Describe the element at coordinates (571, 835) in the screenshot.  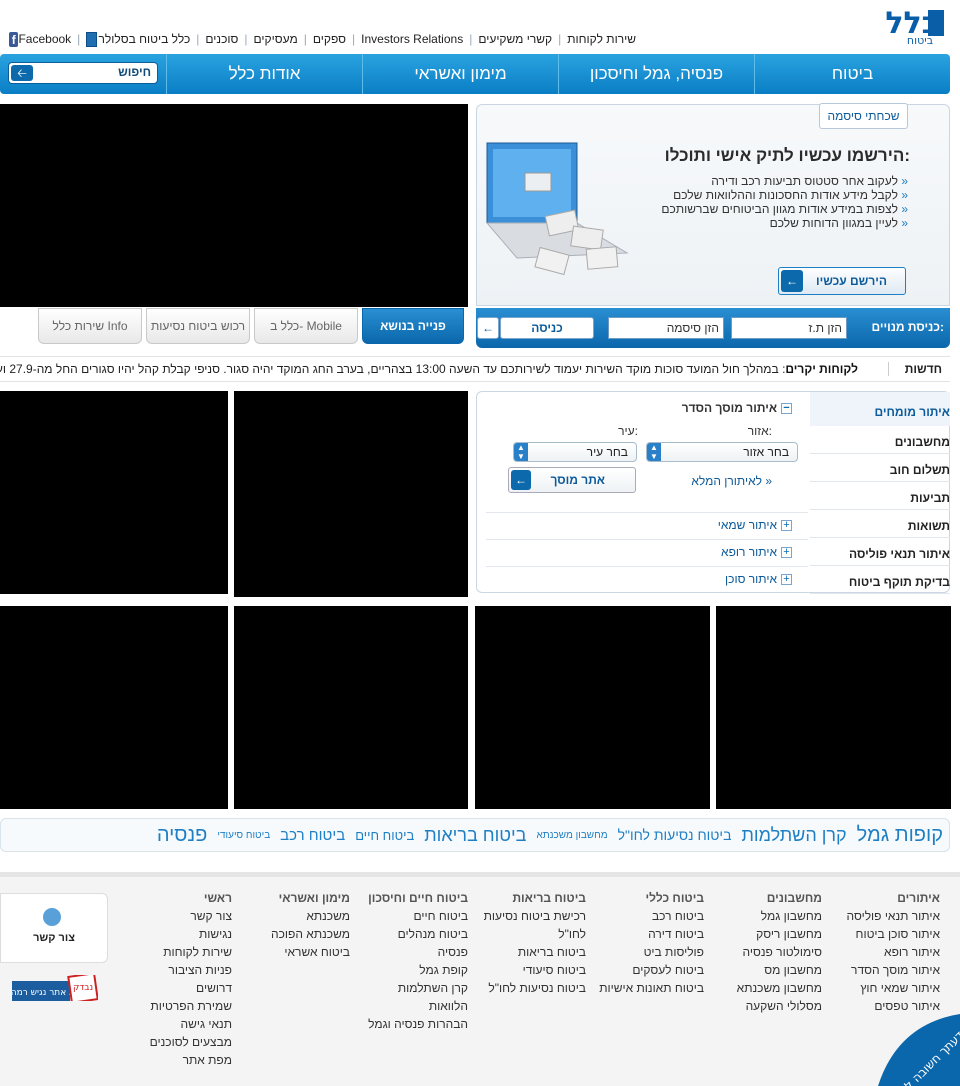
I see `tag-item: מחשבון משכנתא` at that location.